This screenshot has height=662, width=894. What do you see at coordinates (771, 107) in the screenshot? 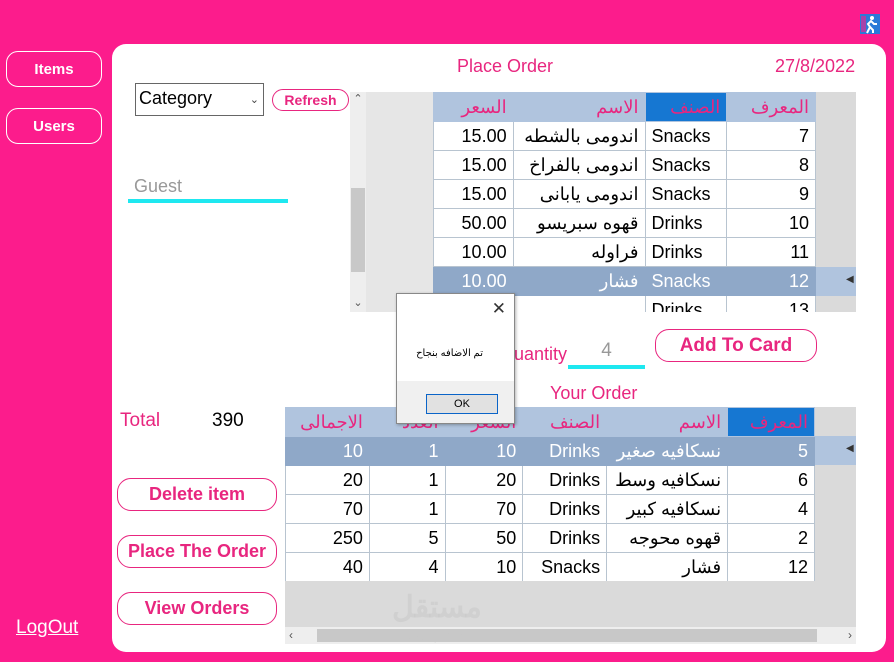
I see `items-col-id: المعرف` at bounding box center [771, 107].